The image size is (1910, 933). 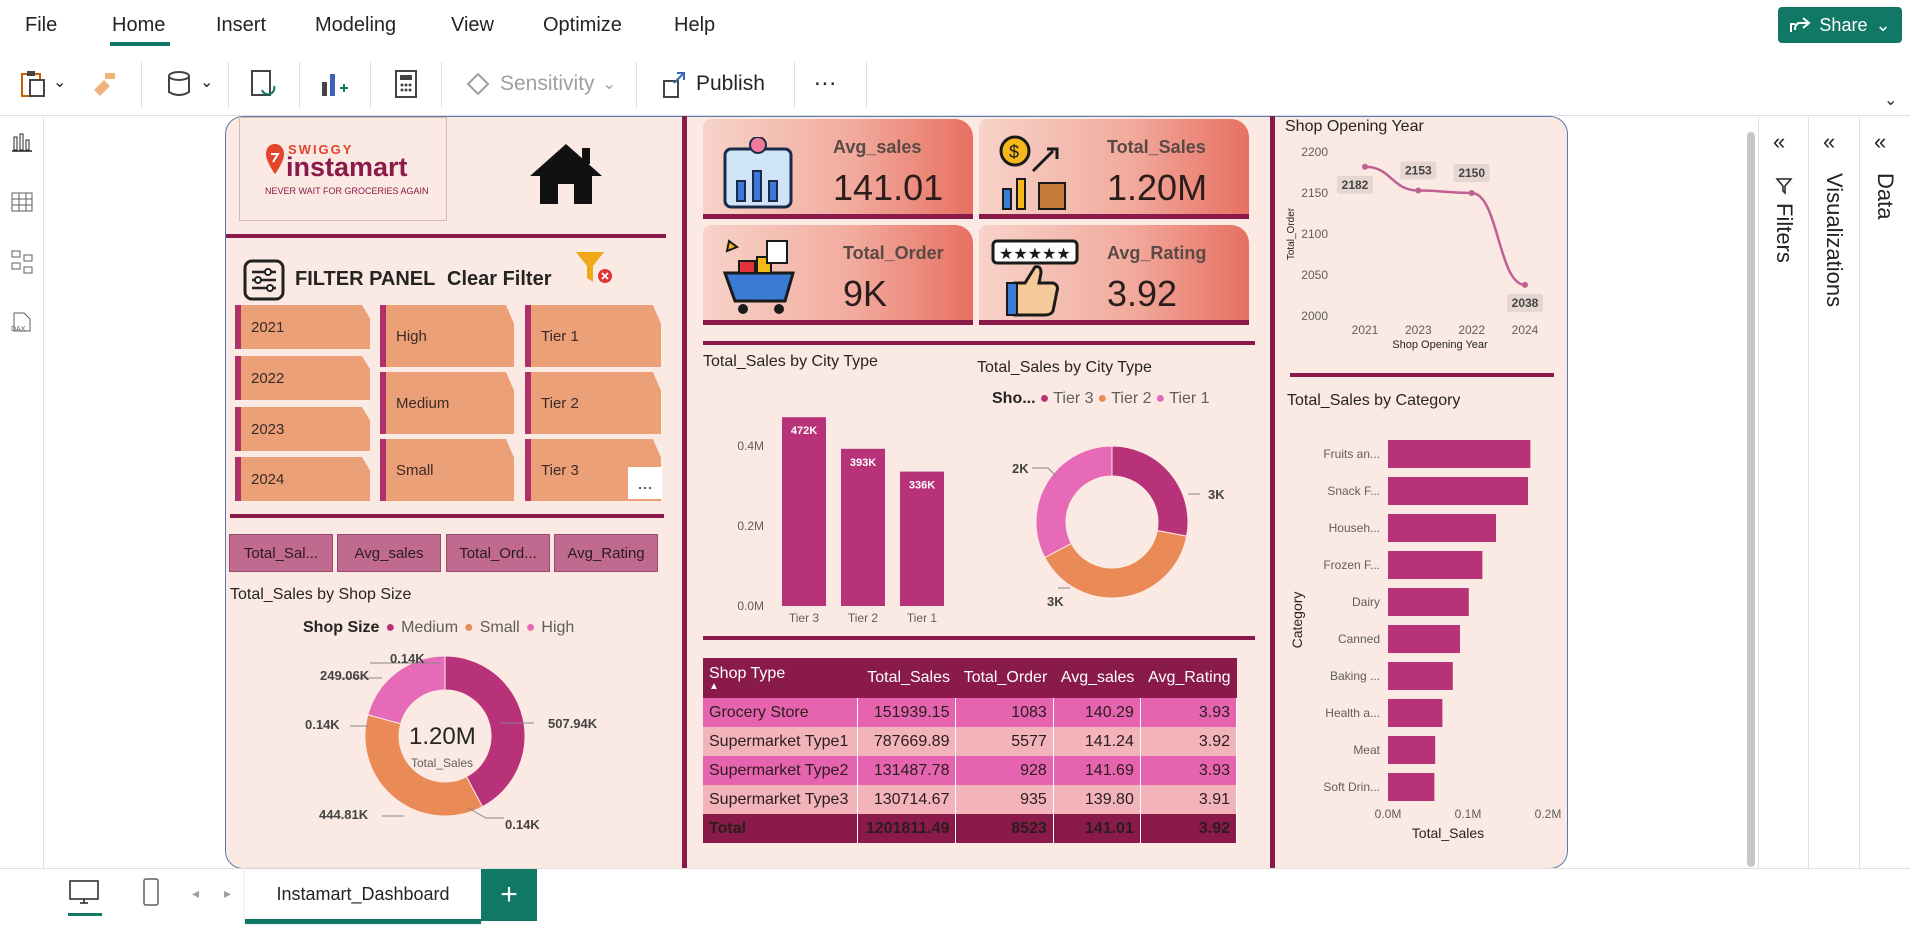 What do you see at coordinates (355, 25) in the screenshot?
I see `menu-modeling: Modeling` at bounding box center [355, 25].